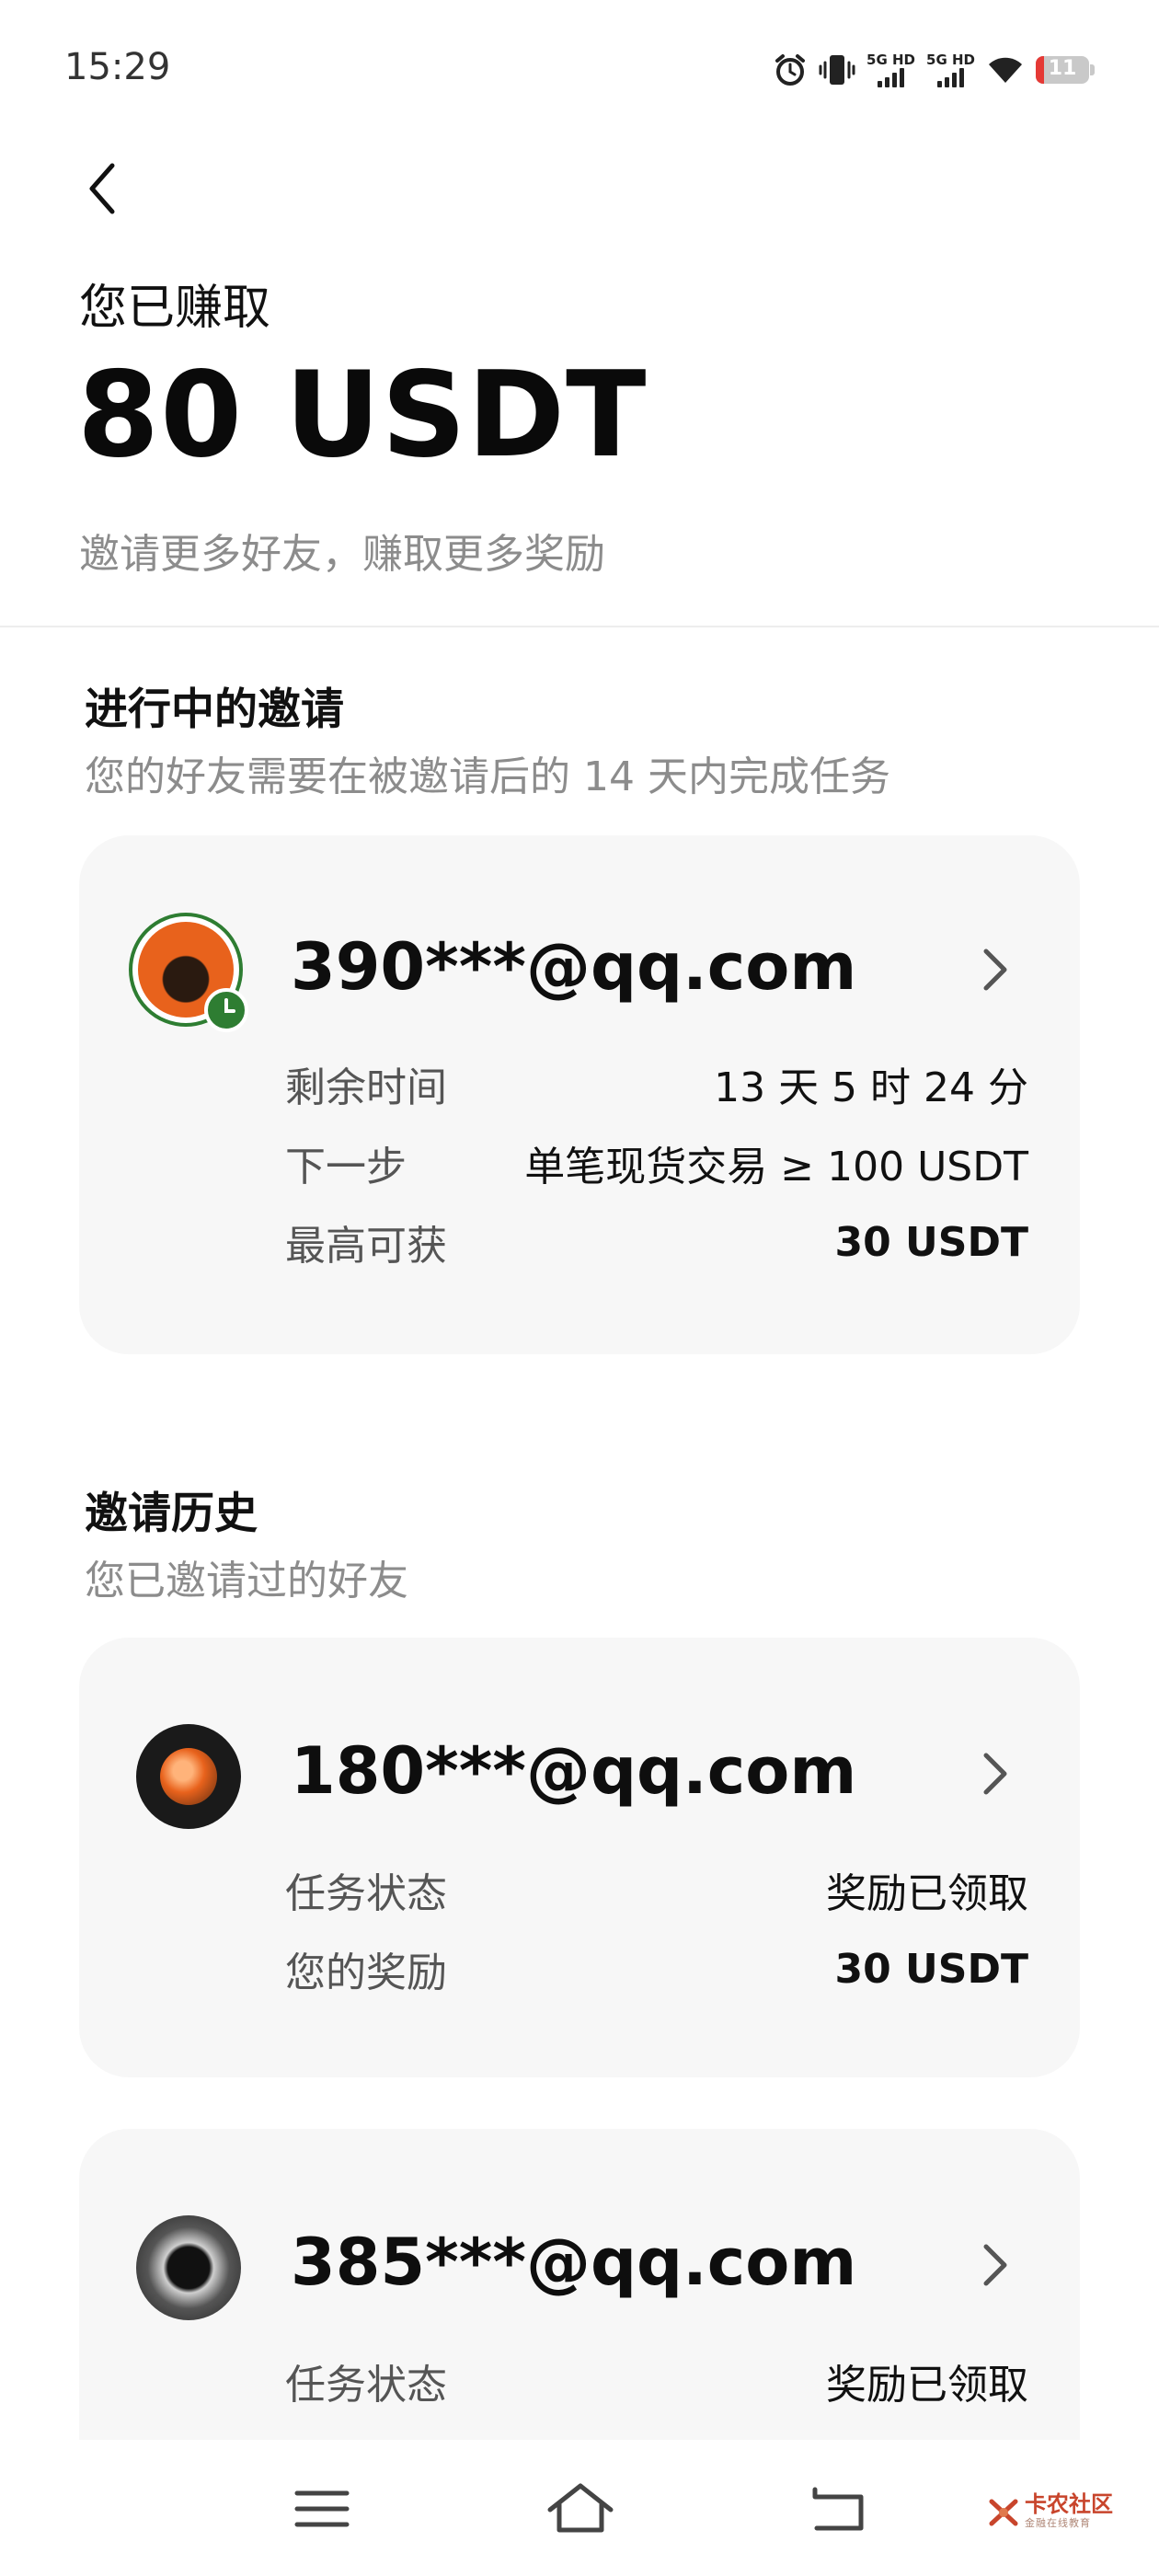 This screenshot has height=2576, width=1159. I want to click on history-subtitle: 您已邀请过的好友, so click(246, 1581).